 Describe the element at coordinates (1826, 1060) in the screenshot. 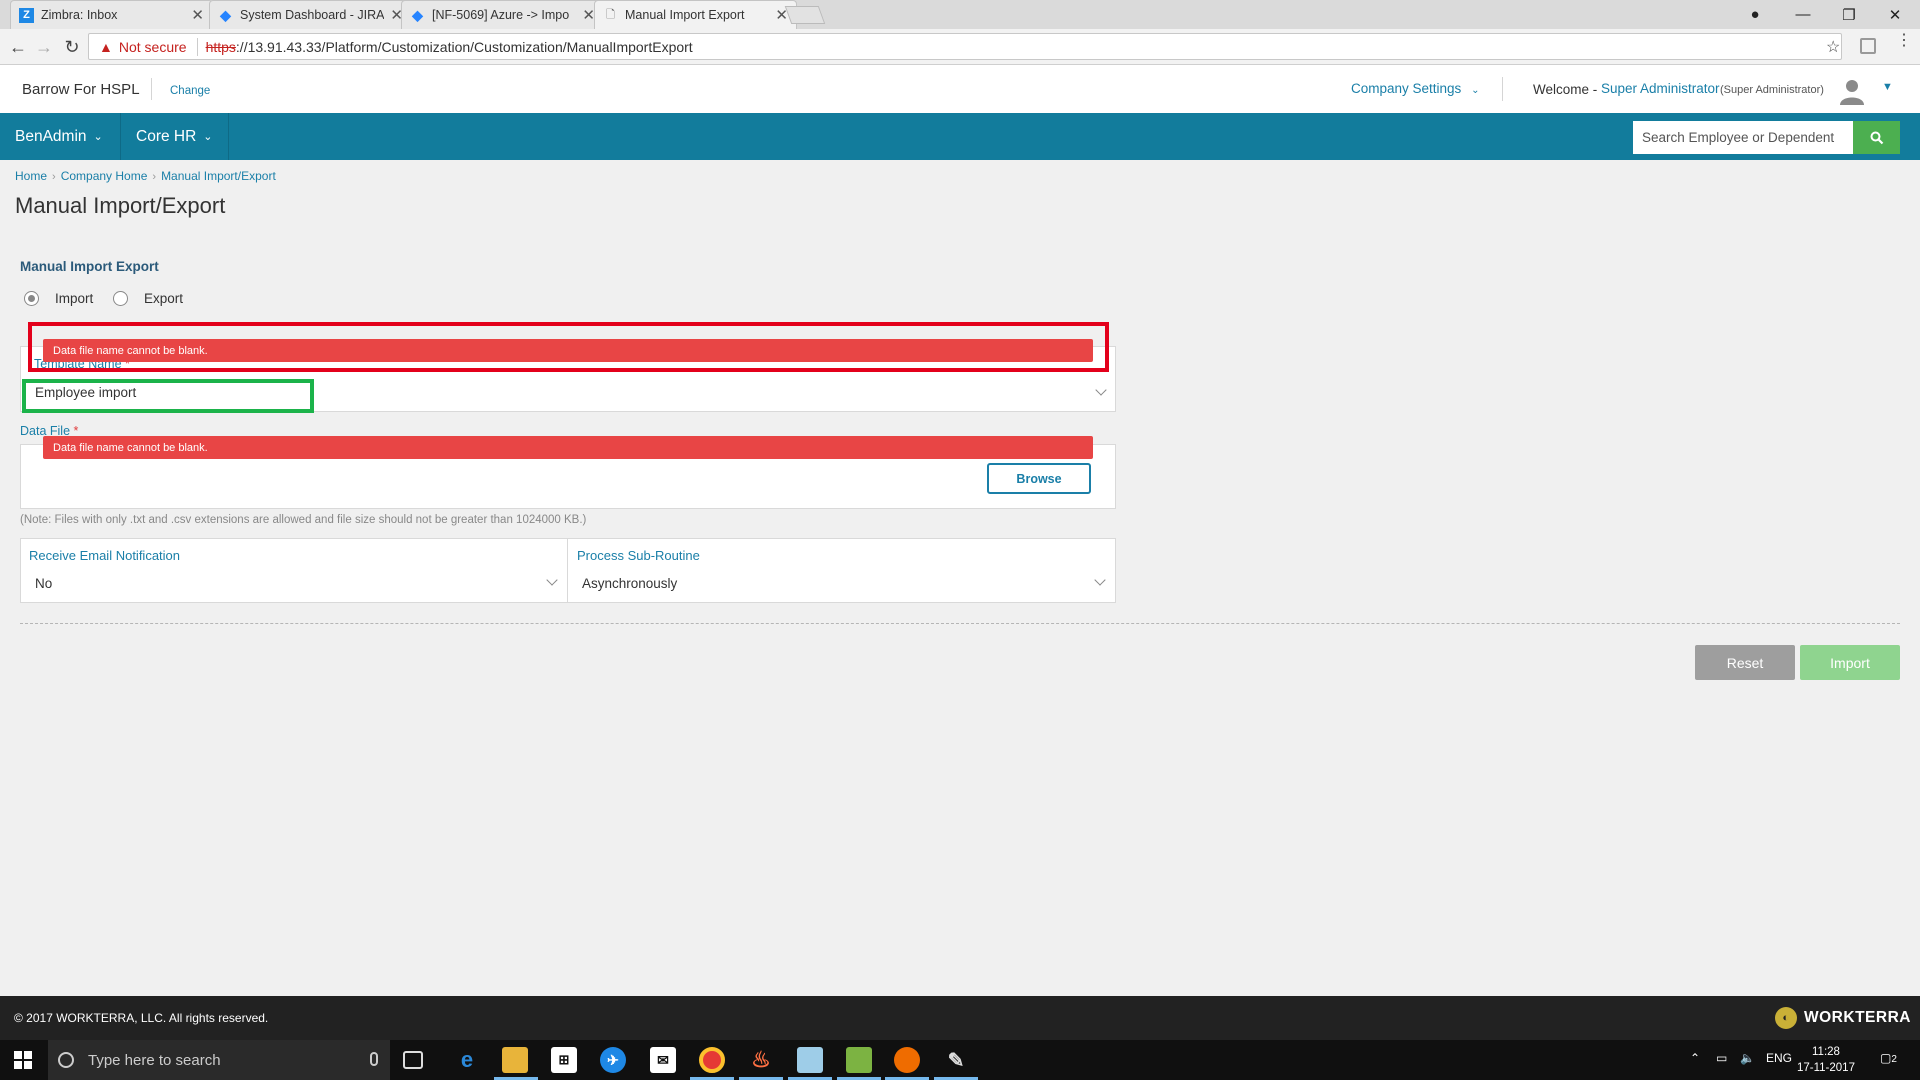

I see `clock: 11:28 17-11-2017` at that location.